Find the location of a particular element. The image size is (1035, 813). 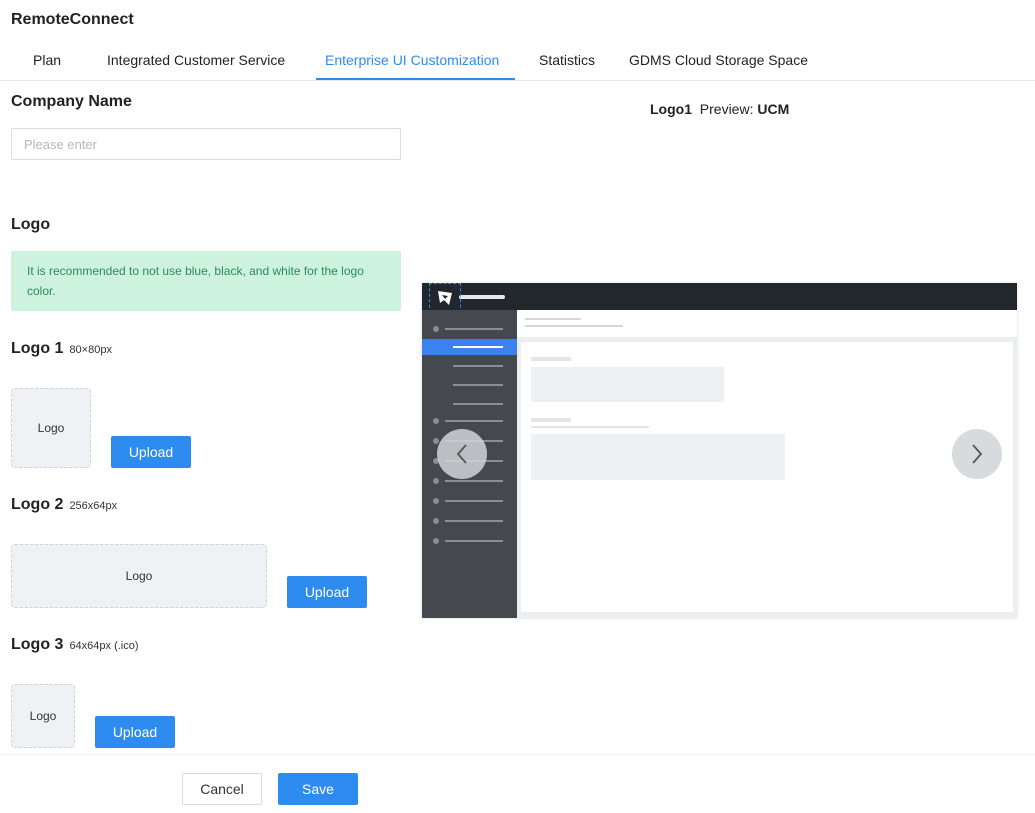

logo3-size: 64x64px (.ico) is located at coordinates (104, 646).